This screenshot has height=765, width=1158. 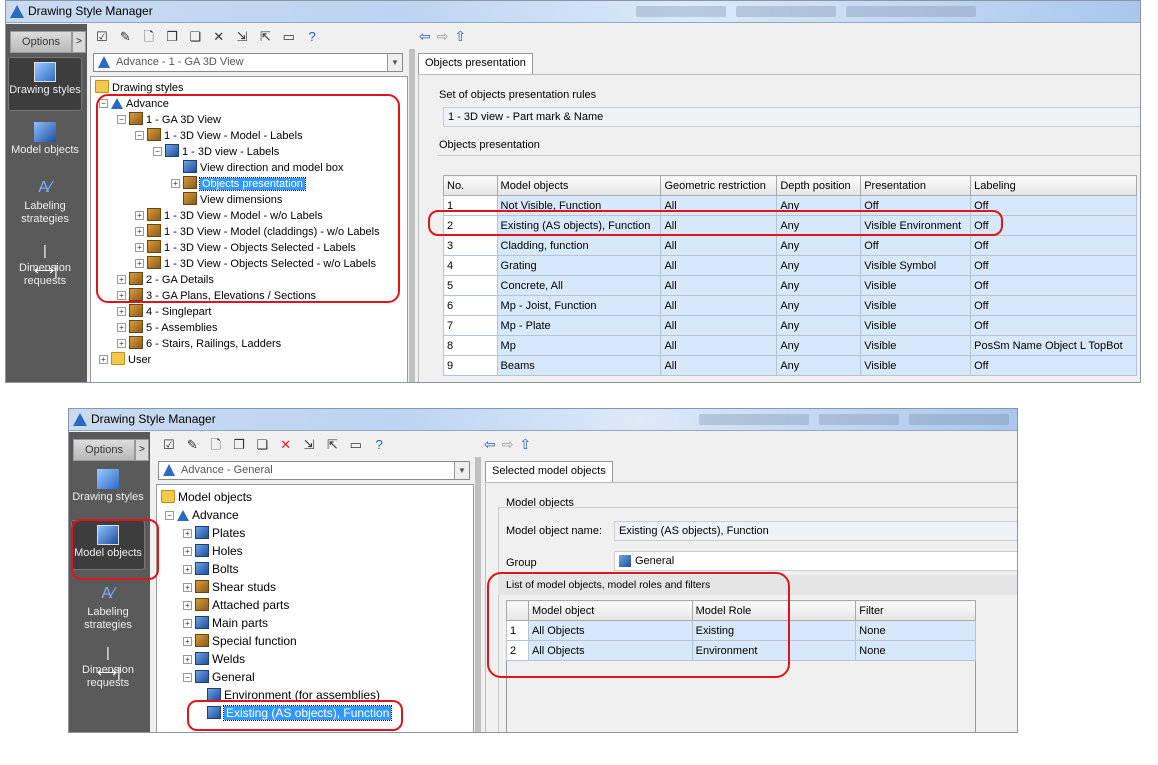 I want to click on table-row: 3 Cladding, function All Any Off Off, so click(x=790, y=245).